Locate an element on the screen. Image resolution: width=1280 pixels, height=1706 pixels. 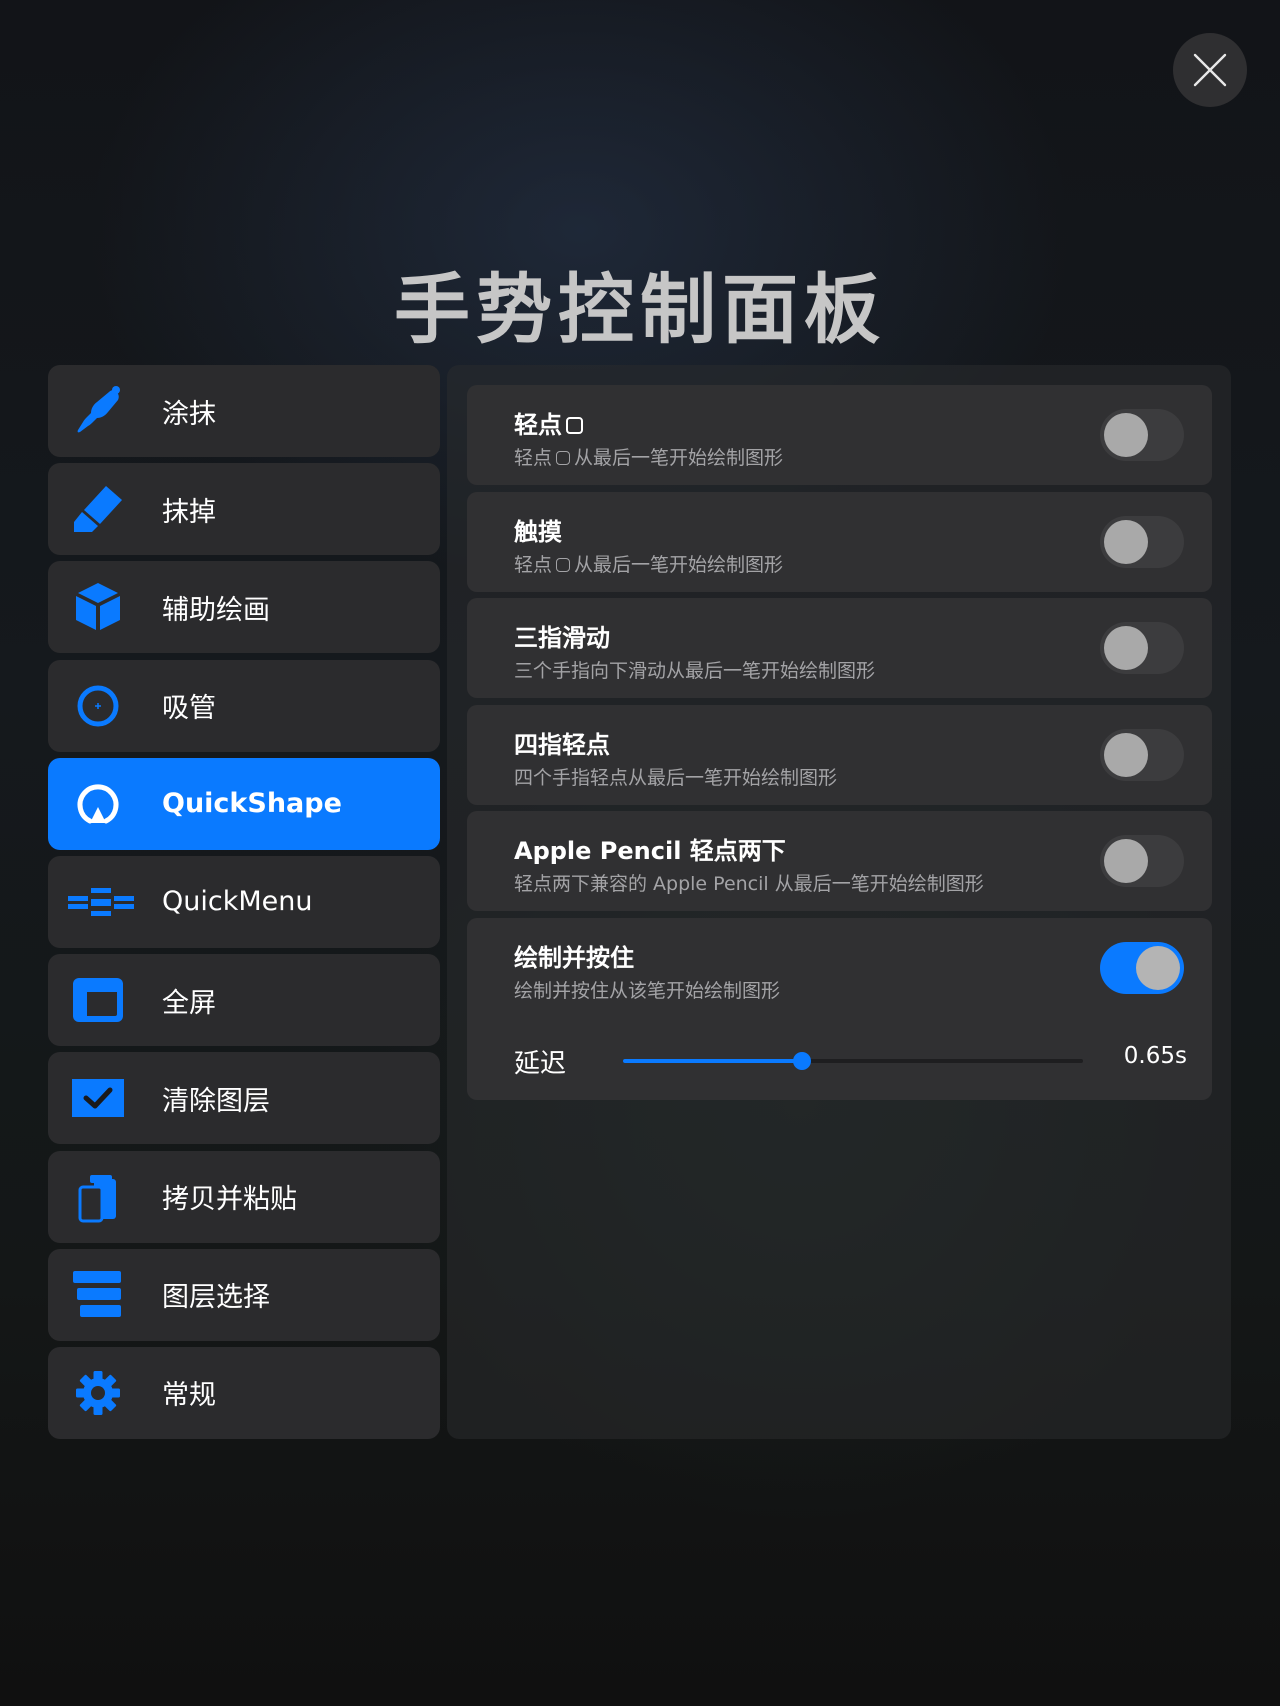
sidebar-item-label: 常规 is located at coordinates (189, 1396).